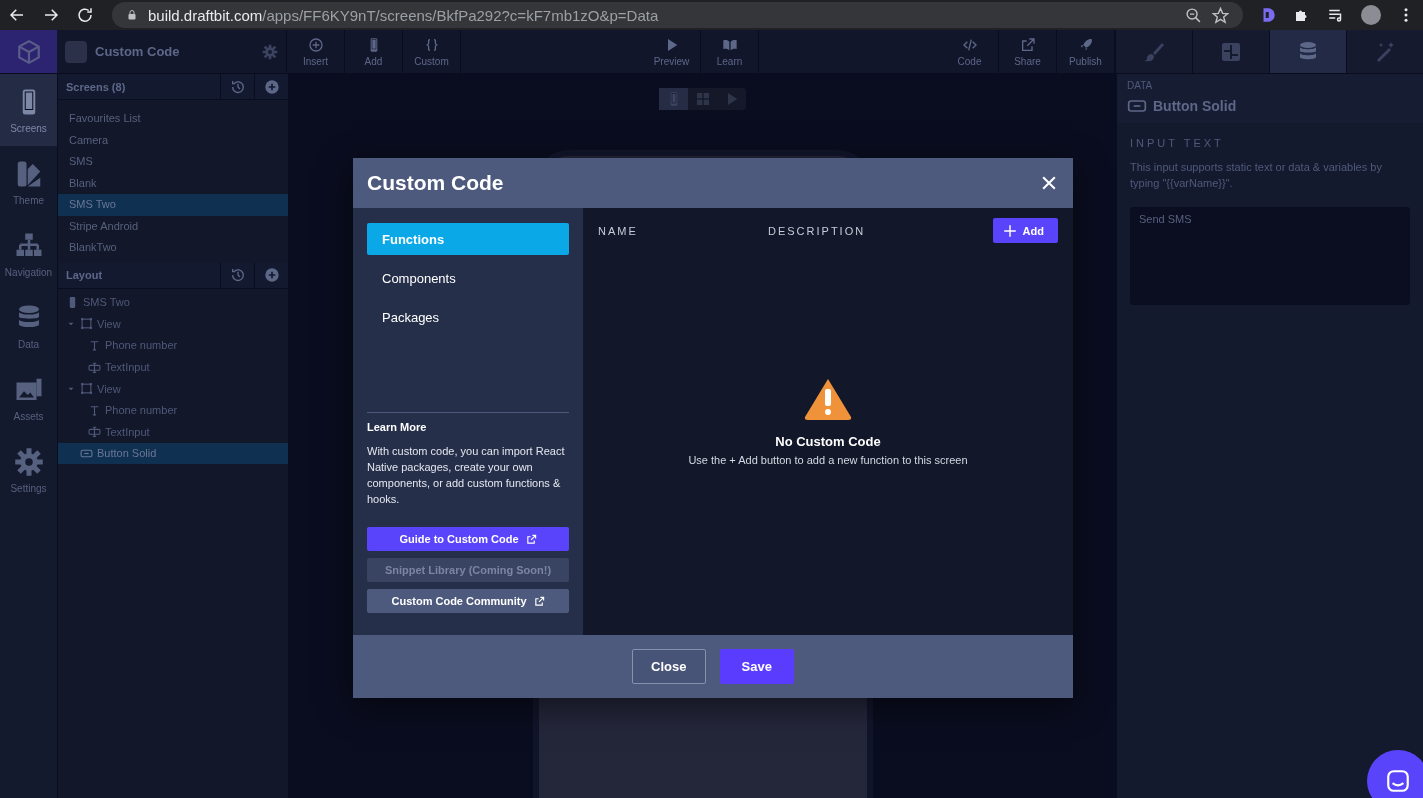  What do you see at coordinates (970, 51) in the screenshot?
I see `toolbar-button: Code` at bounding box center [970, 51].